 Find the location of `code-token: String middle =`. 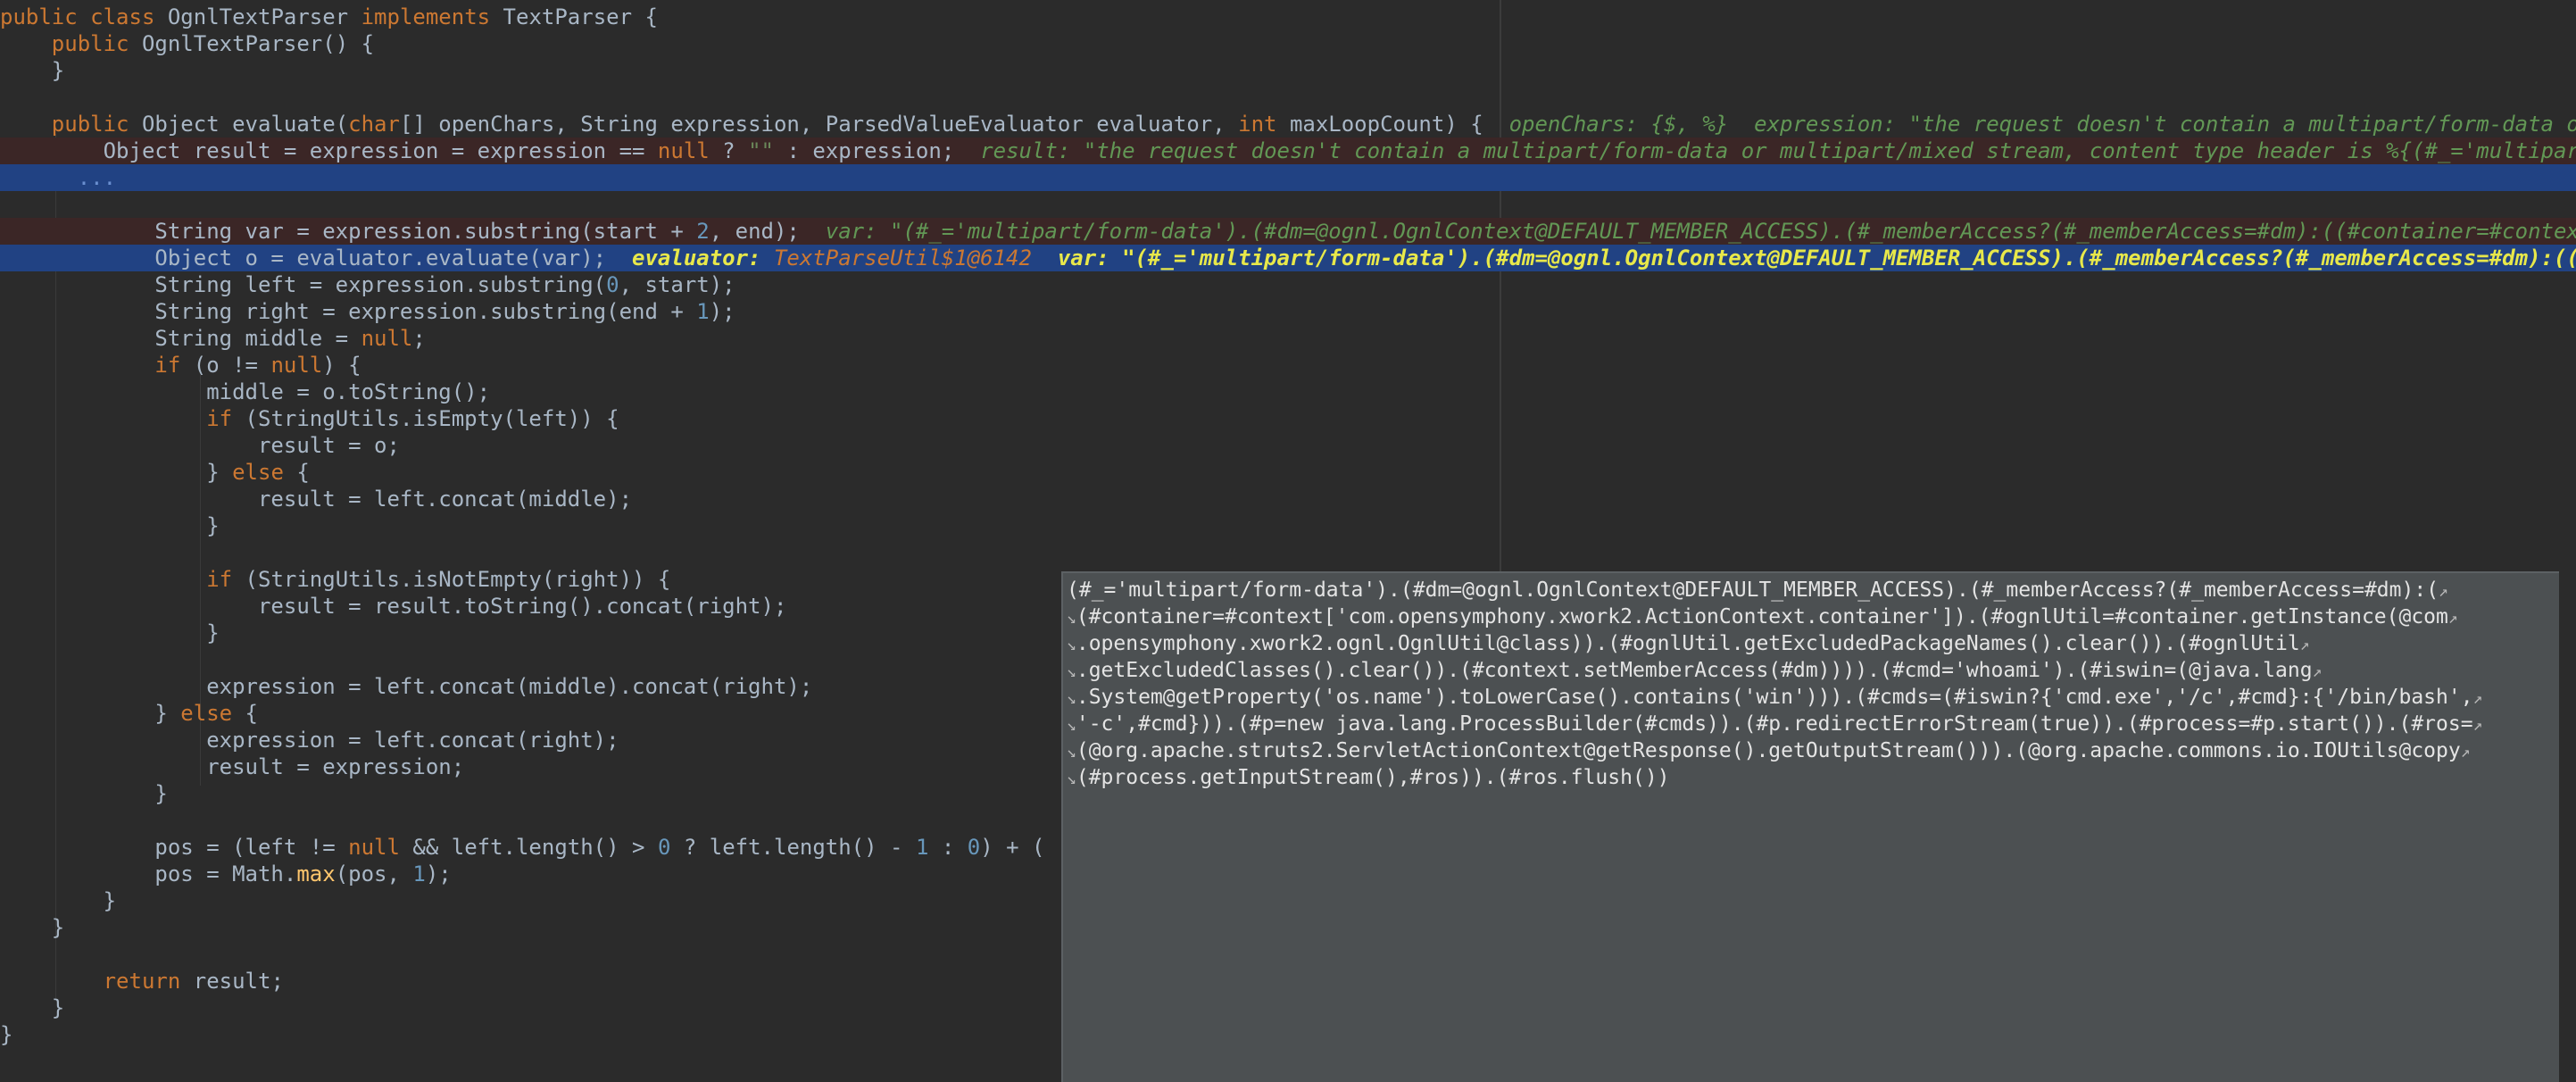

code-token: String middle = is located at coordinates (180, 338).